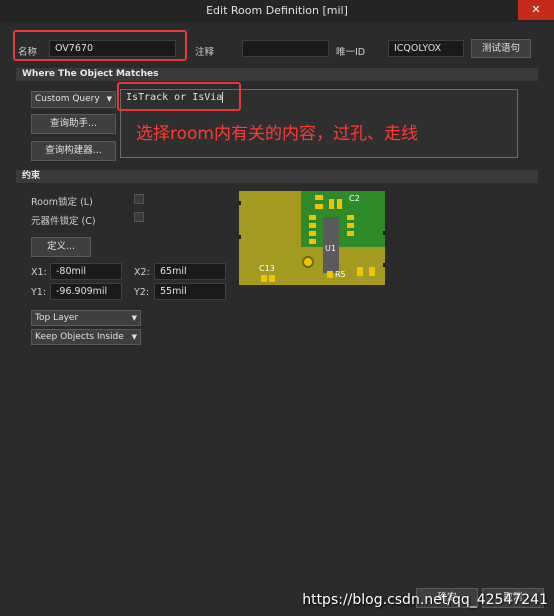  What do you see at coordinates (425, 600) in the screenshot?
I see `watermark: https://blog.csdn.net/qq_42547241` at bounding box center [425, 600].